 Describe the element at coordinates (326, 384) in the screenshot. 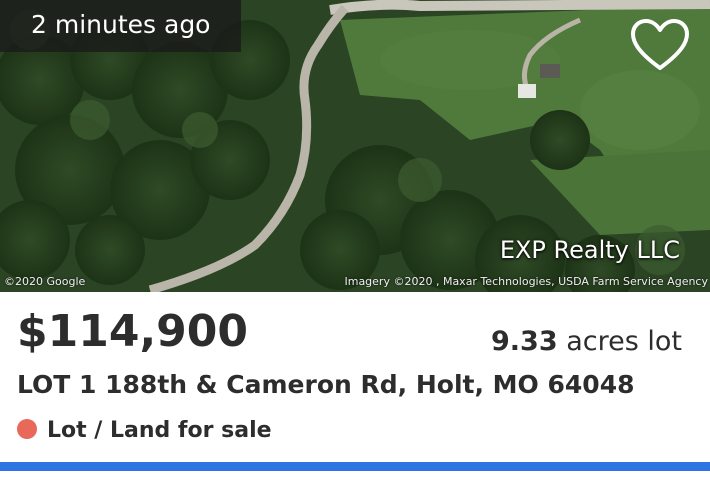

I see `listing-address: LOT 1 188th & Cameron Rd, Holt, MO 64048` at that location.